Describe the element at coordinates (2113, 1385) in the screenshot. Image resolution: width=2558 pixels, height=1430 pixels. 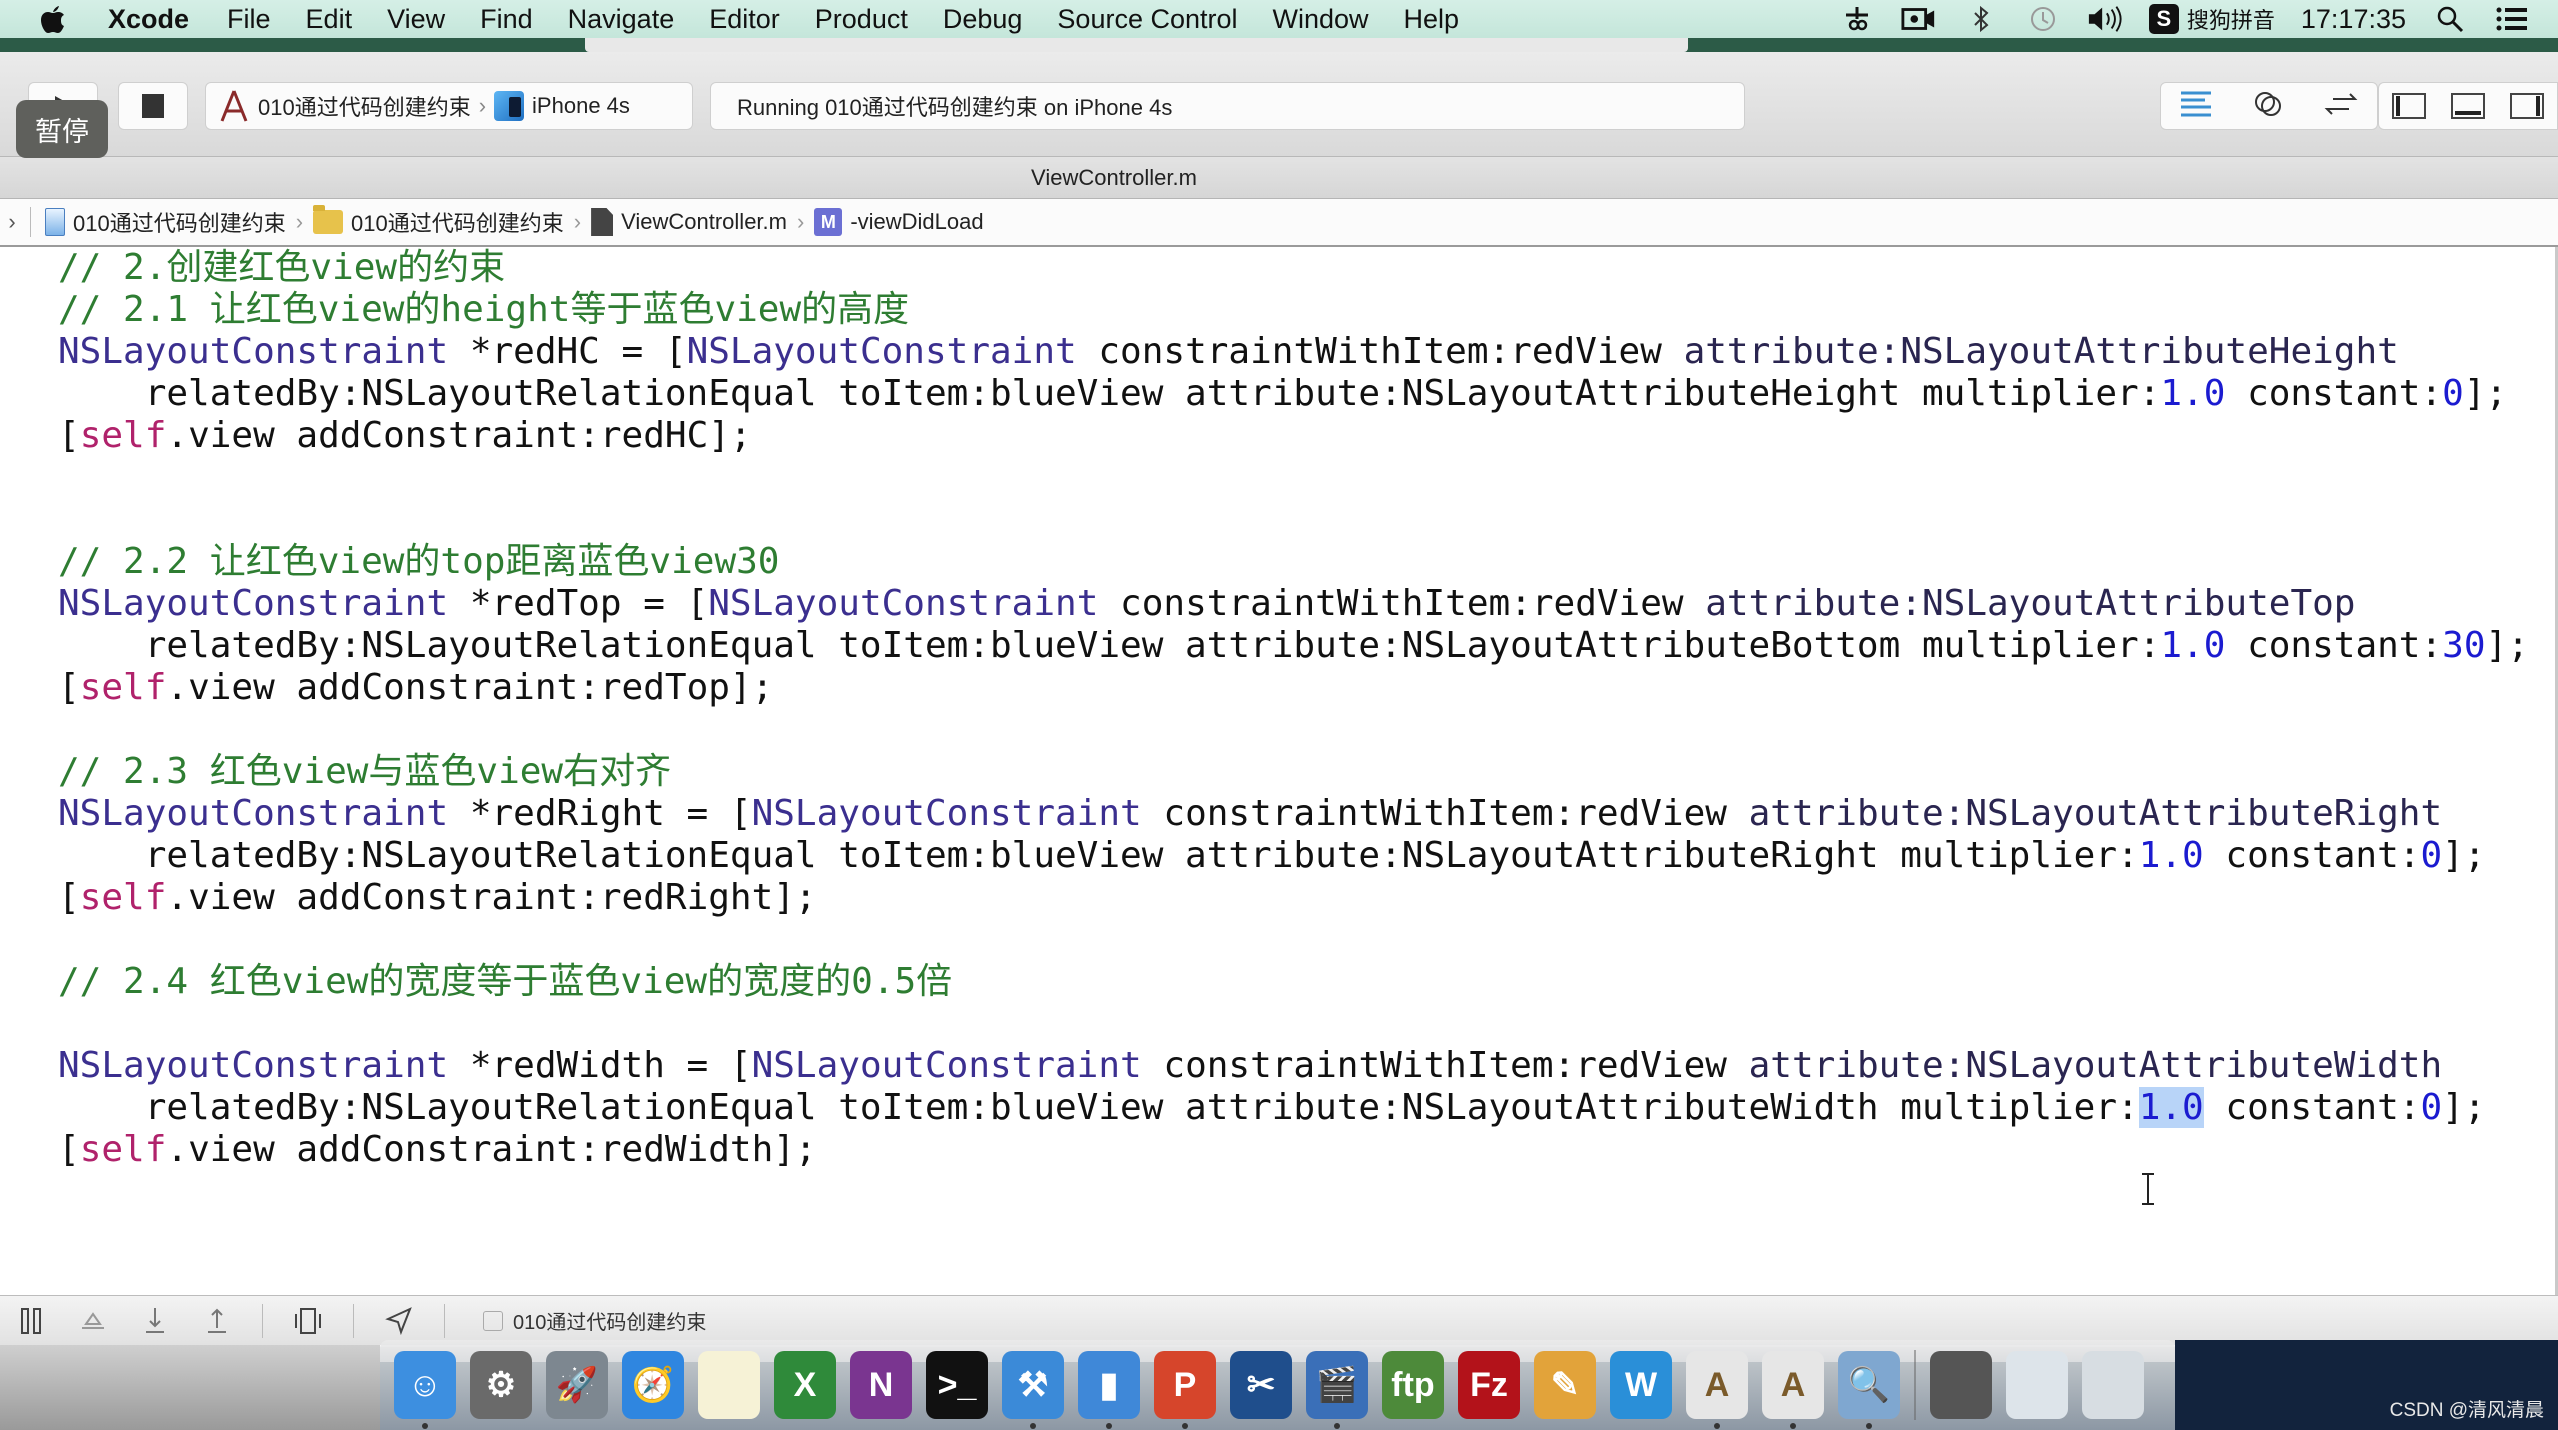
I see `dock-trash-icon` at that location.